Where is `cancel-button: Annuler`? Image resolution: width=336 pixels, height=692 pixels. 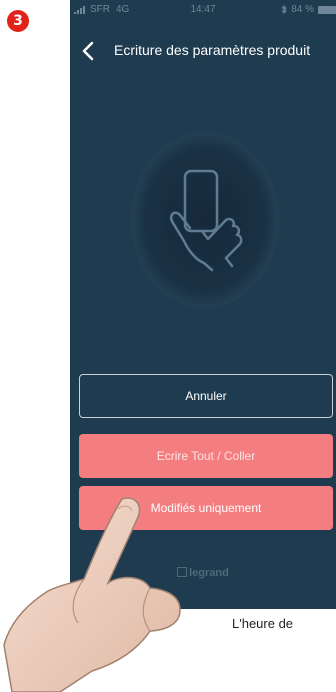 cancel-button: Annuler is located at coordinates (206, 396).